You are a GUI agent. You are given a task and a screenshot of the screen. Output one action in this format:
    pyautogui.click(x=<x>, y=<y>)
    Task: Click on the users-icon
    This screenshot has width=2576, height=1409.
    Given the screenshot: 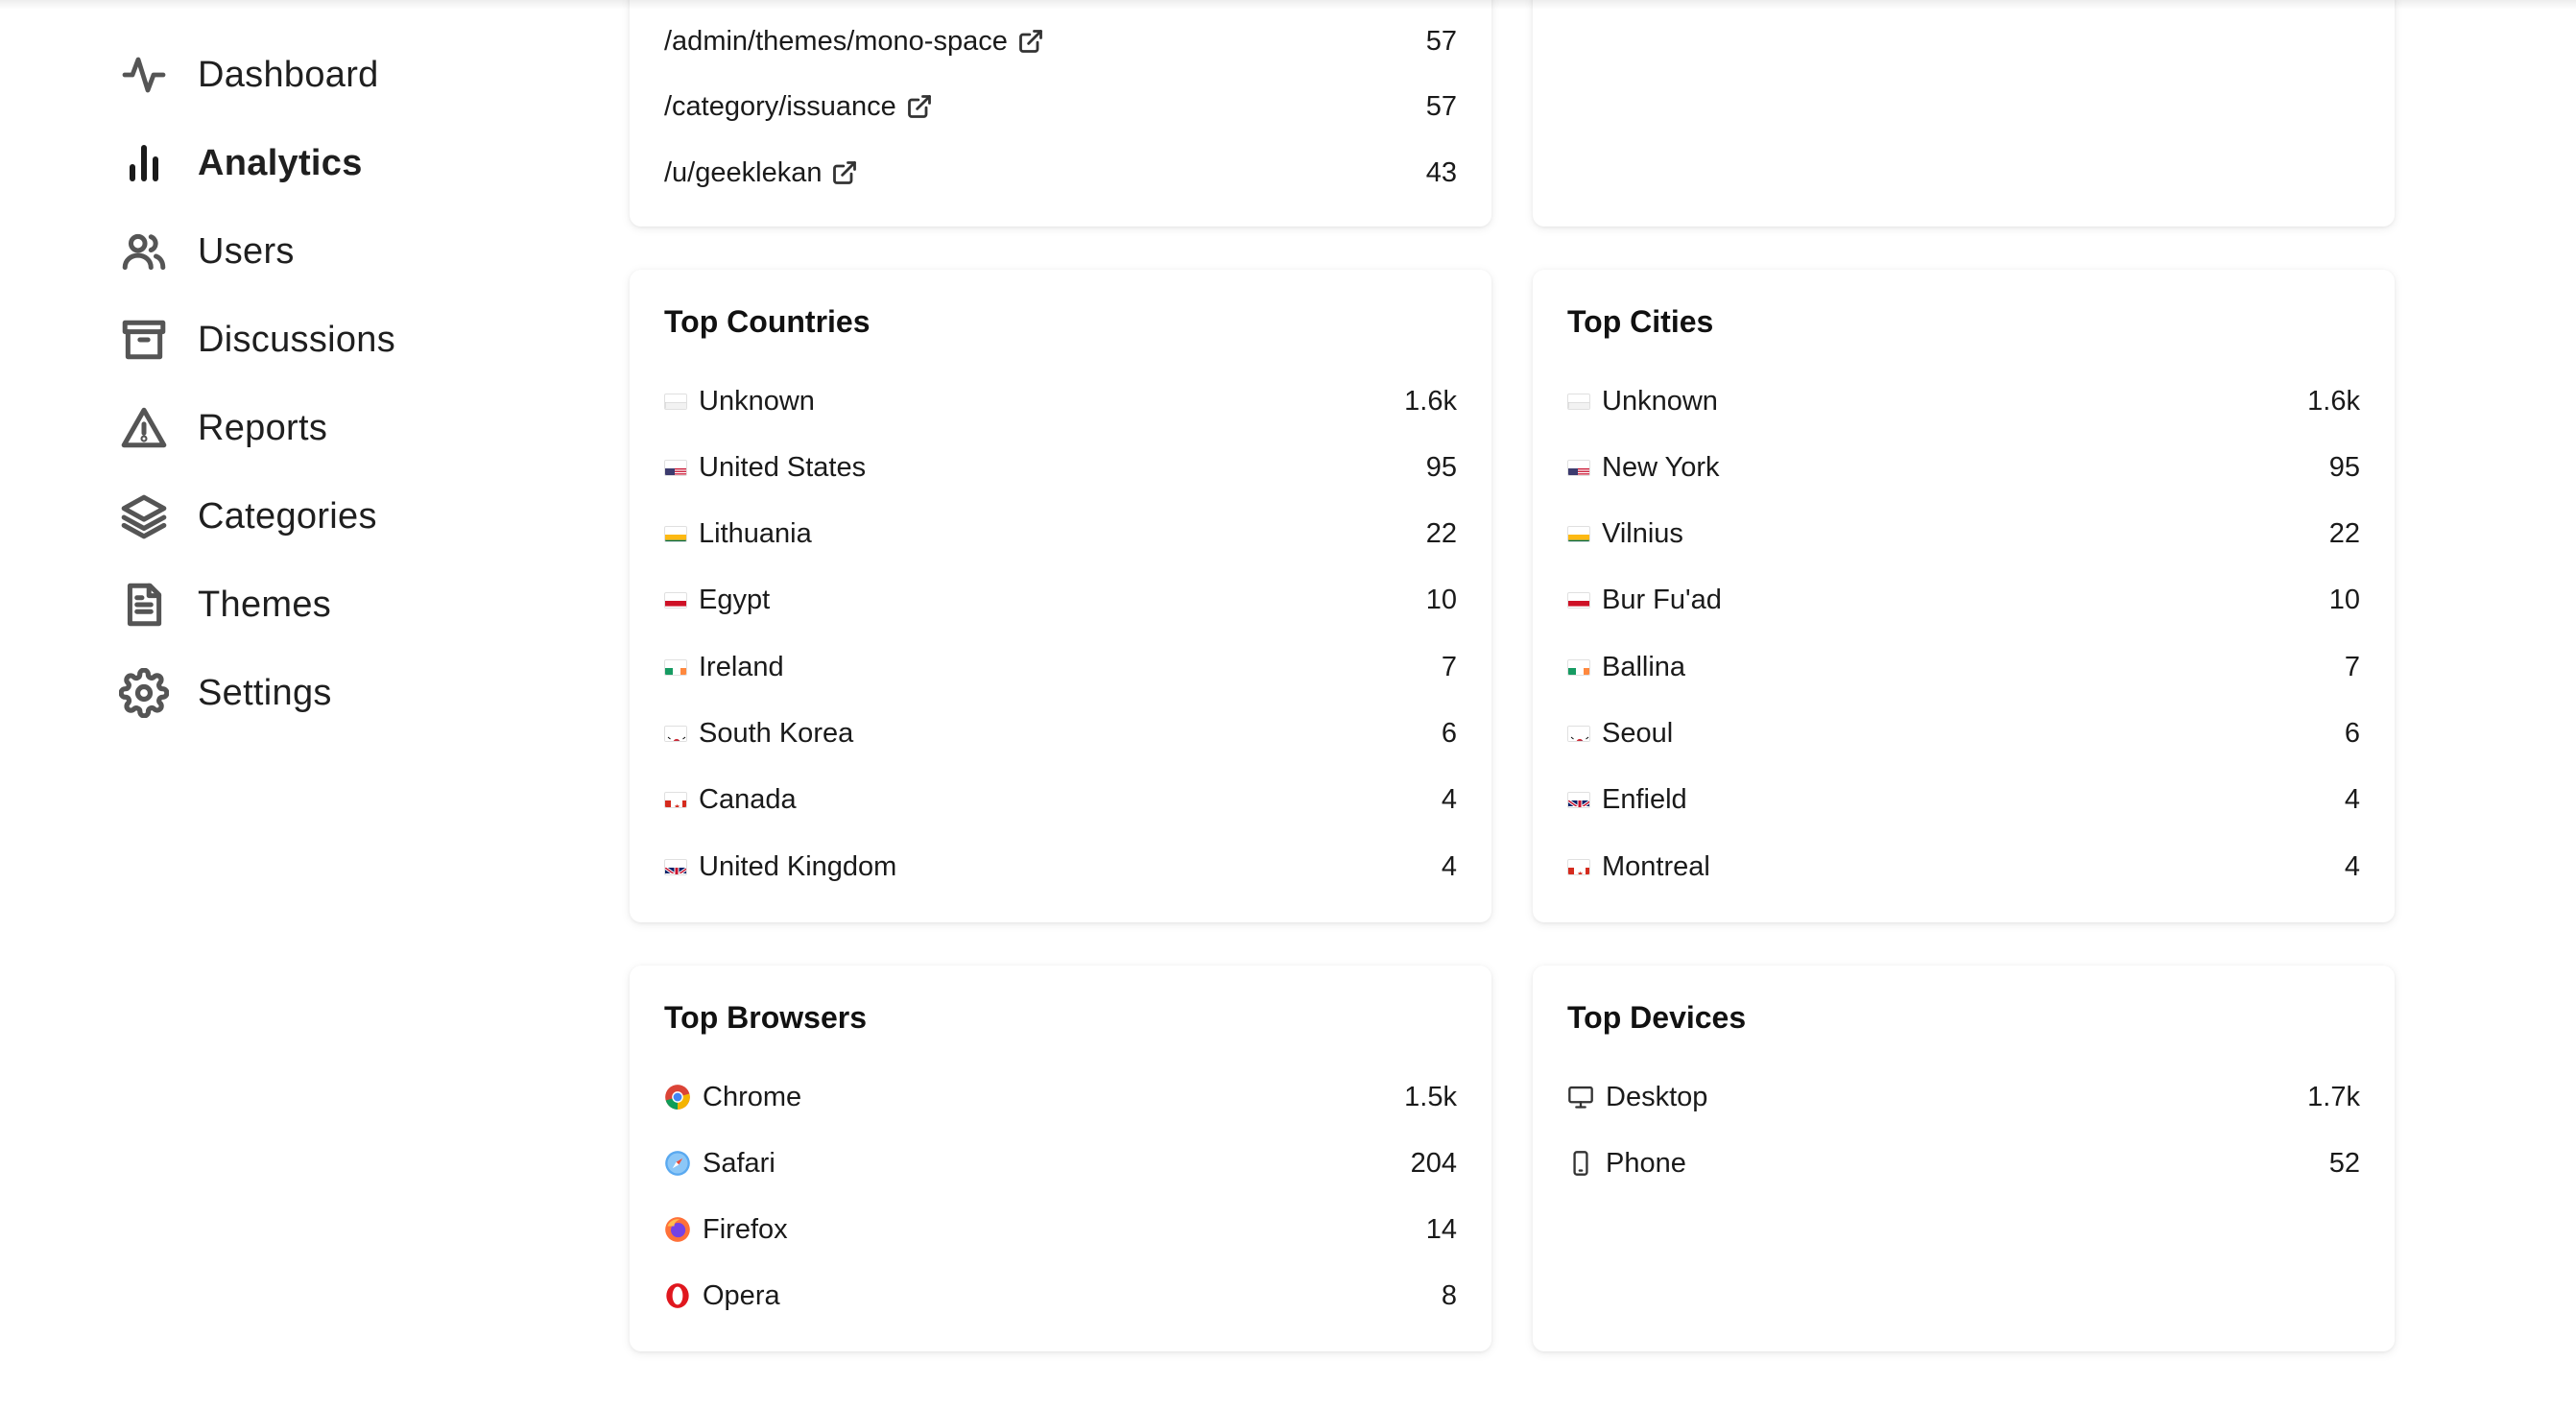 What is the action you would take?
    pyautogui.click(x=144, y=252)
    